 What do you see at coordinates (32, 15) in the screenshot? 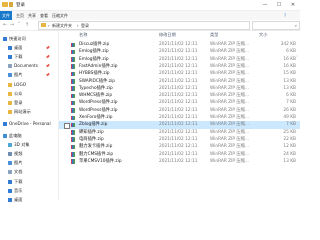
I see `tab-share: 共享` at bounding box center [32, 15].